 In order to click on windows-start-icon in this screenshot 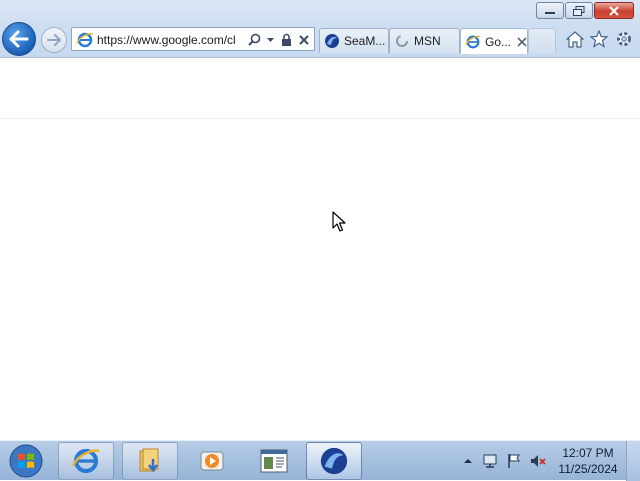, I will do `click(26, 461)`.